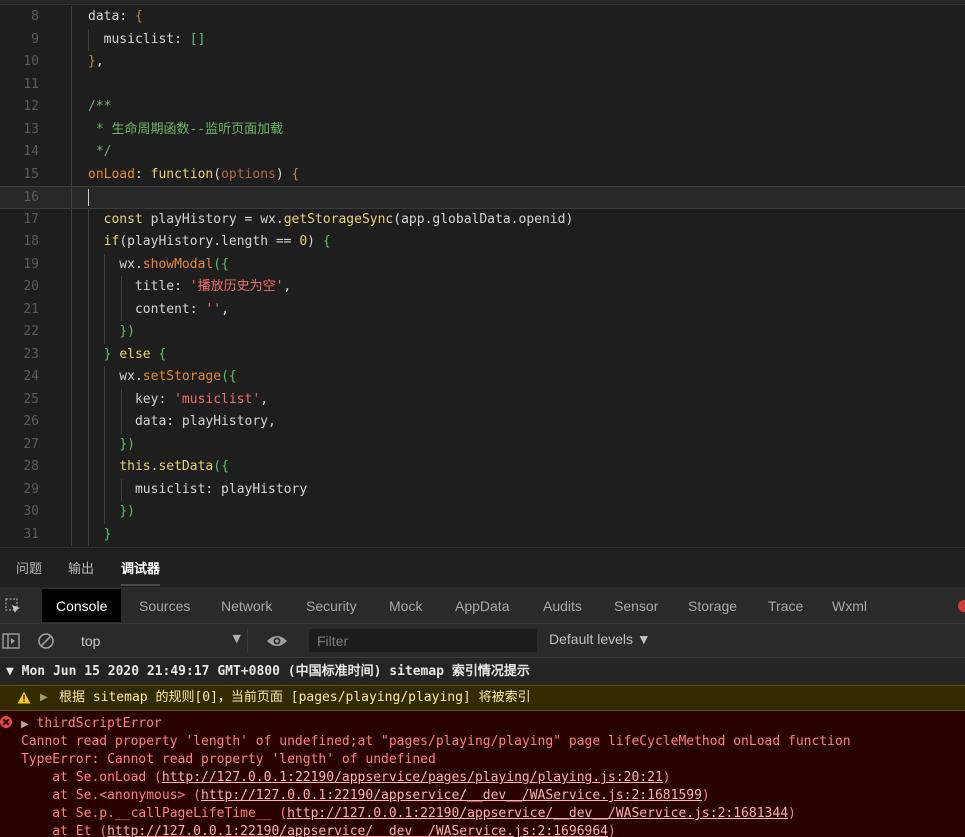 This screenshot has height=837, width=965. Describe the element at coordinates (209, 242) in the screenshot. I see `code-text: if(playHistory.length == 0) {` at that location.